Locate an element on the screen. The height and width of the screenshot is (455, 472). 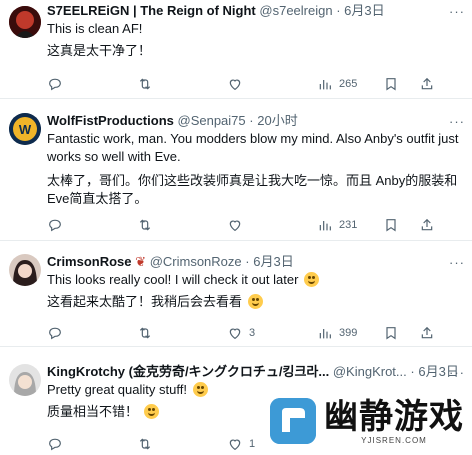
views-button: 231 is located at coordinates (337, 225).